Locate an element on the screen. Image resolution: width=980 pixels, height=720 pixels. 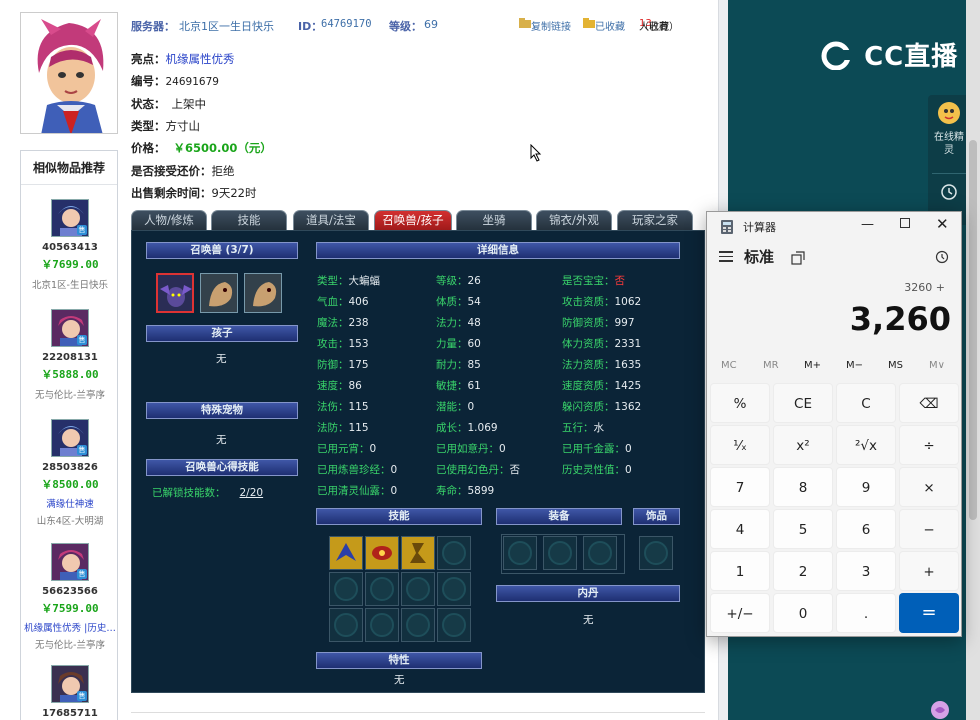
similar-item: 售 40563413 ￥7699.00 北京1区-生日快乐 is located at coordinates (70, 245).